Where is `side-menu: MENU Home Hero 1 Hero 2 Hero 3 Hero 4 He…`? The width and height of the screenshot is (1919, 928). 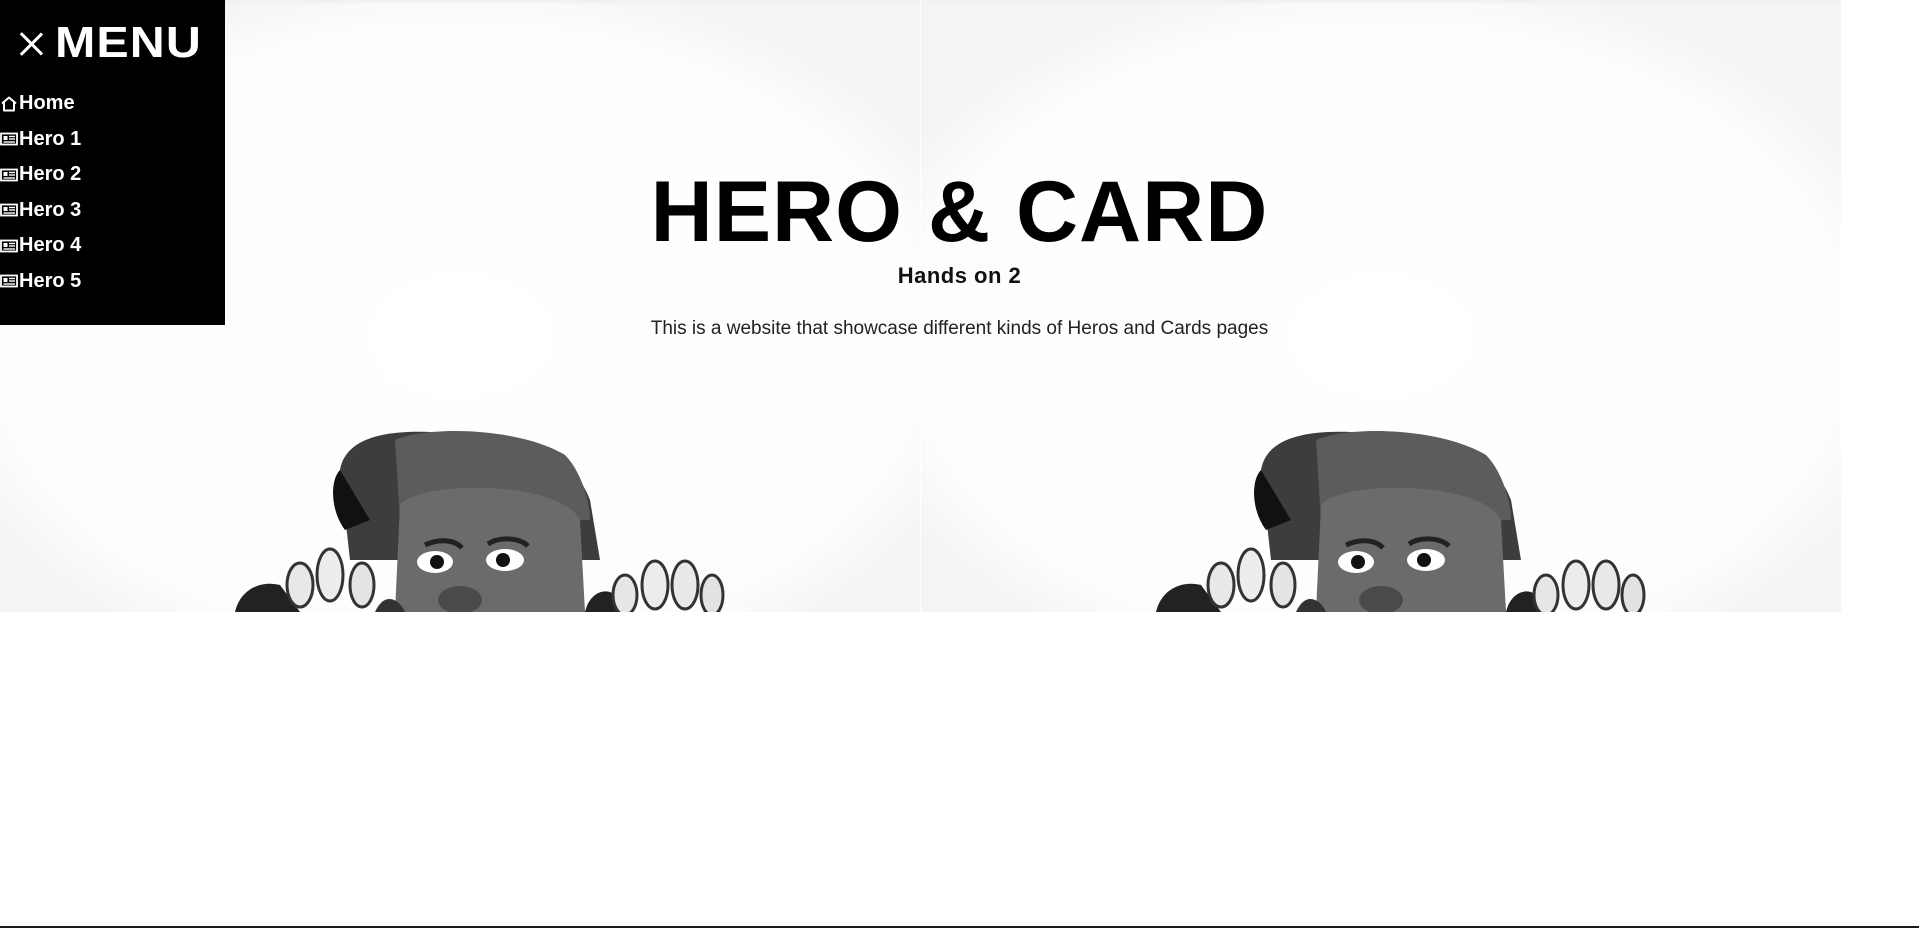 side-menu: MENU Home Hero 1 Hero 2 Hero 3 Hero 4 He… is located at coordinates (112, 162).